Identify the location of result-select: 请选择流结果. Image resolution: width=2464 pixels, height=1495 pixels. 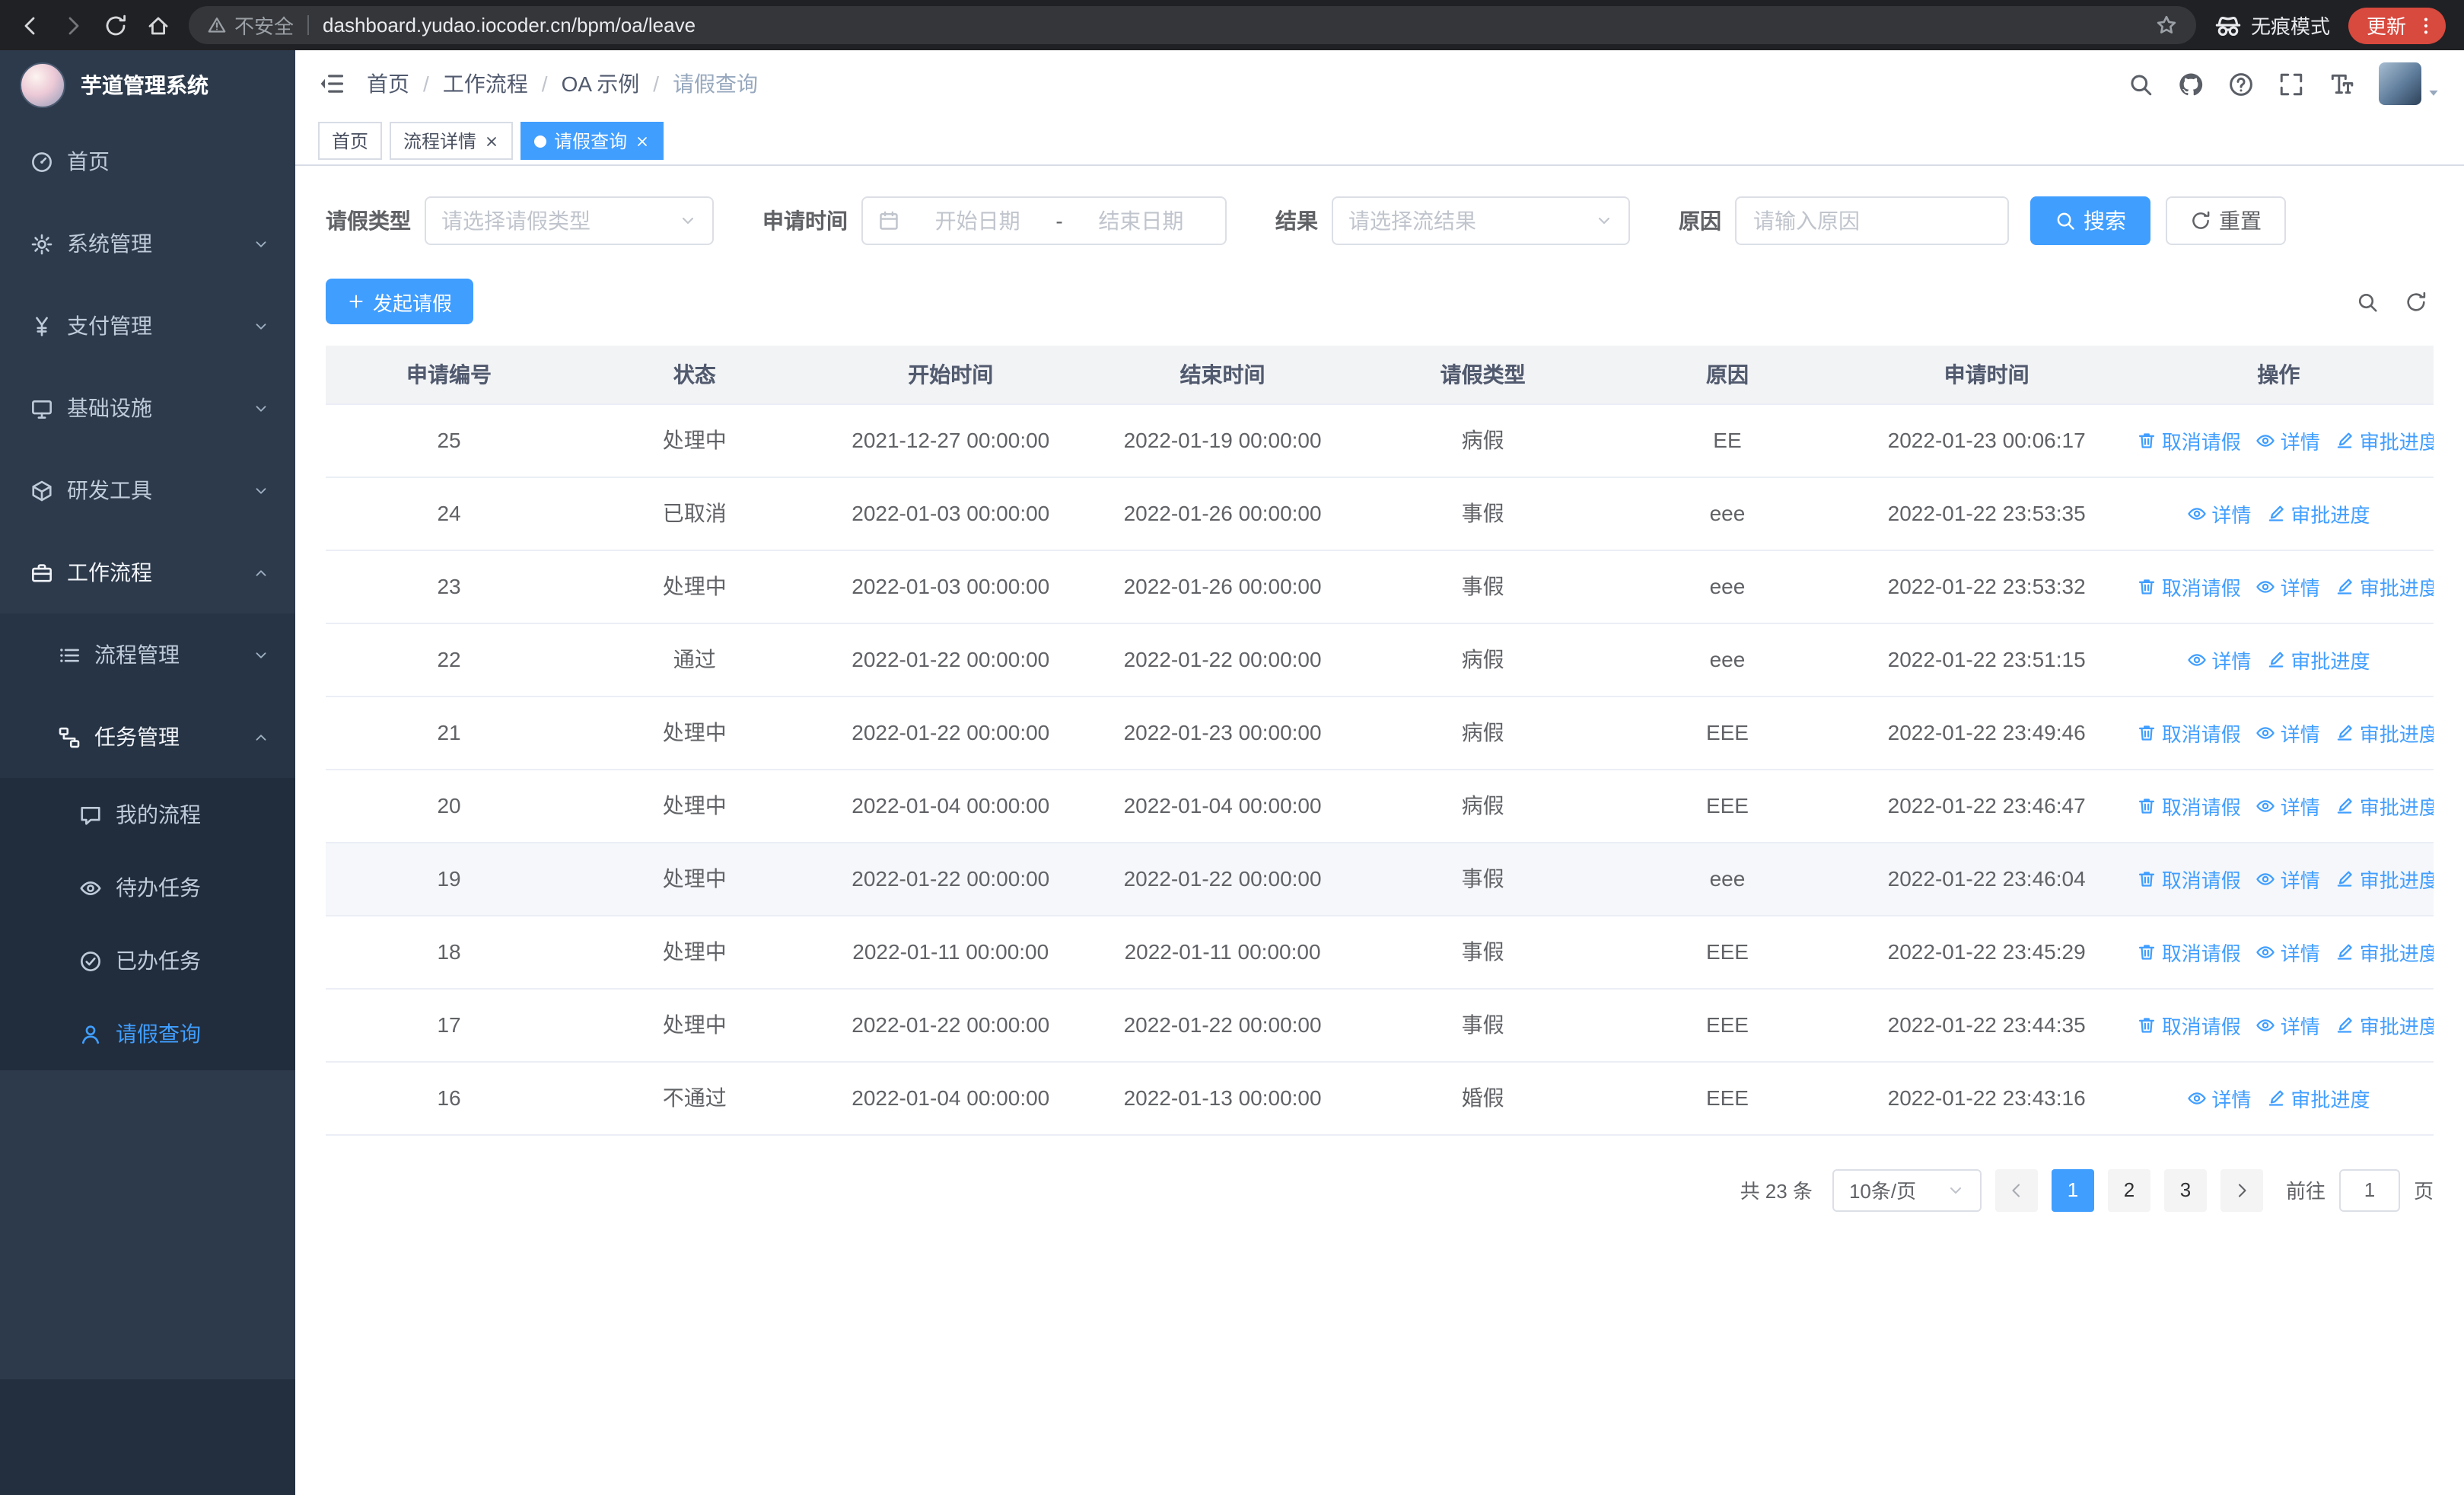
(1481, 220).